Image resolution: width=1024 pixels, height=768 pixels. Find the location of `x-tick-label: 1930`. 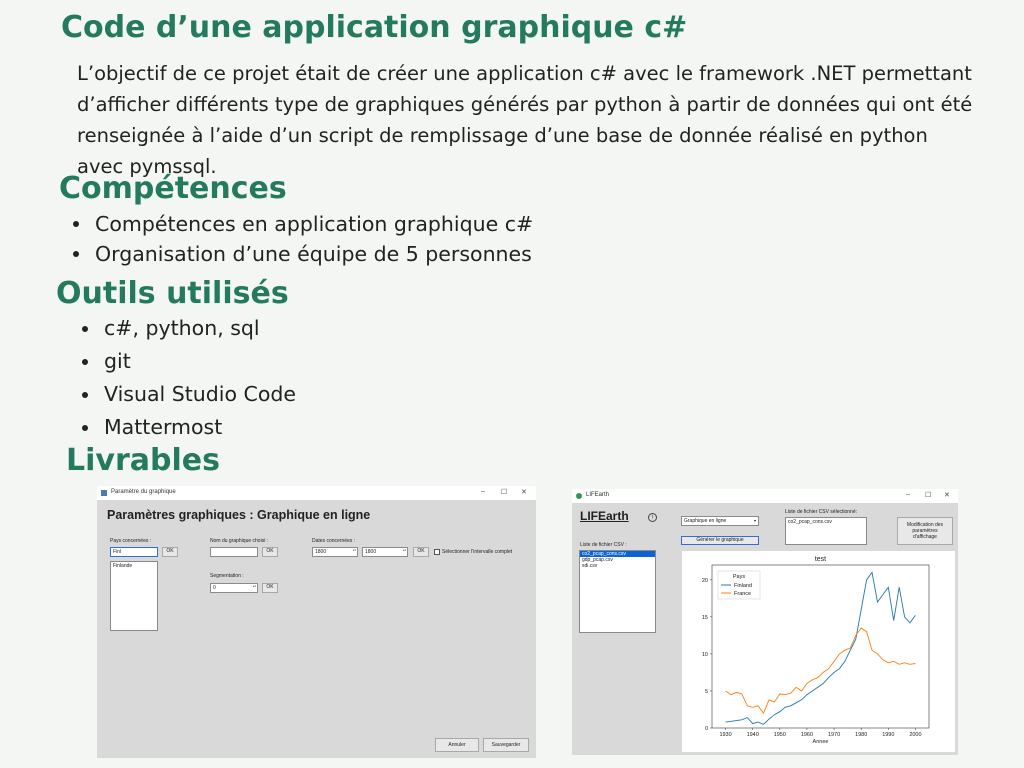

x-tick-label: 1930 is located at coordinates (725, 735).